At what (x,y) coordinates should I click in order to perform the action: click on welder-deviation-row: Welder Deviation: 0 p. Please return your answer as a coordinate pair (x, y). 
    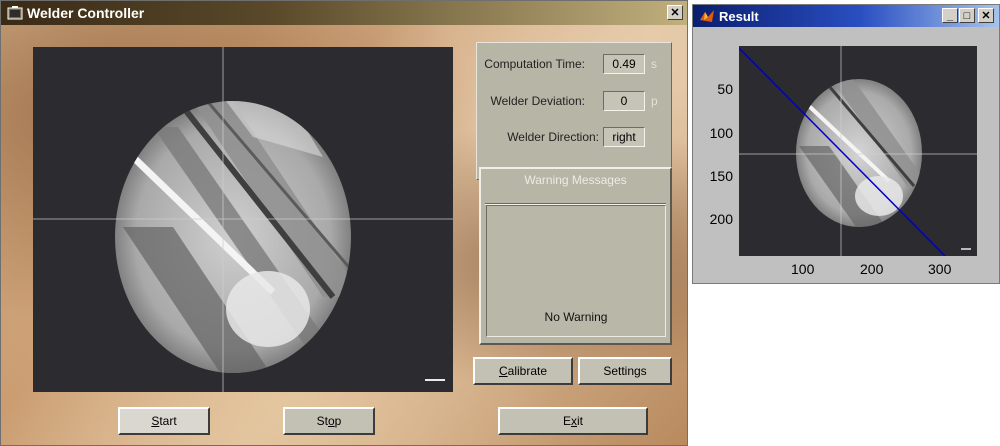
    Looking at the image, I should click on (574, 101).